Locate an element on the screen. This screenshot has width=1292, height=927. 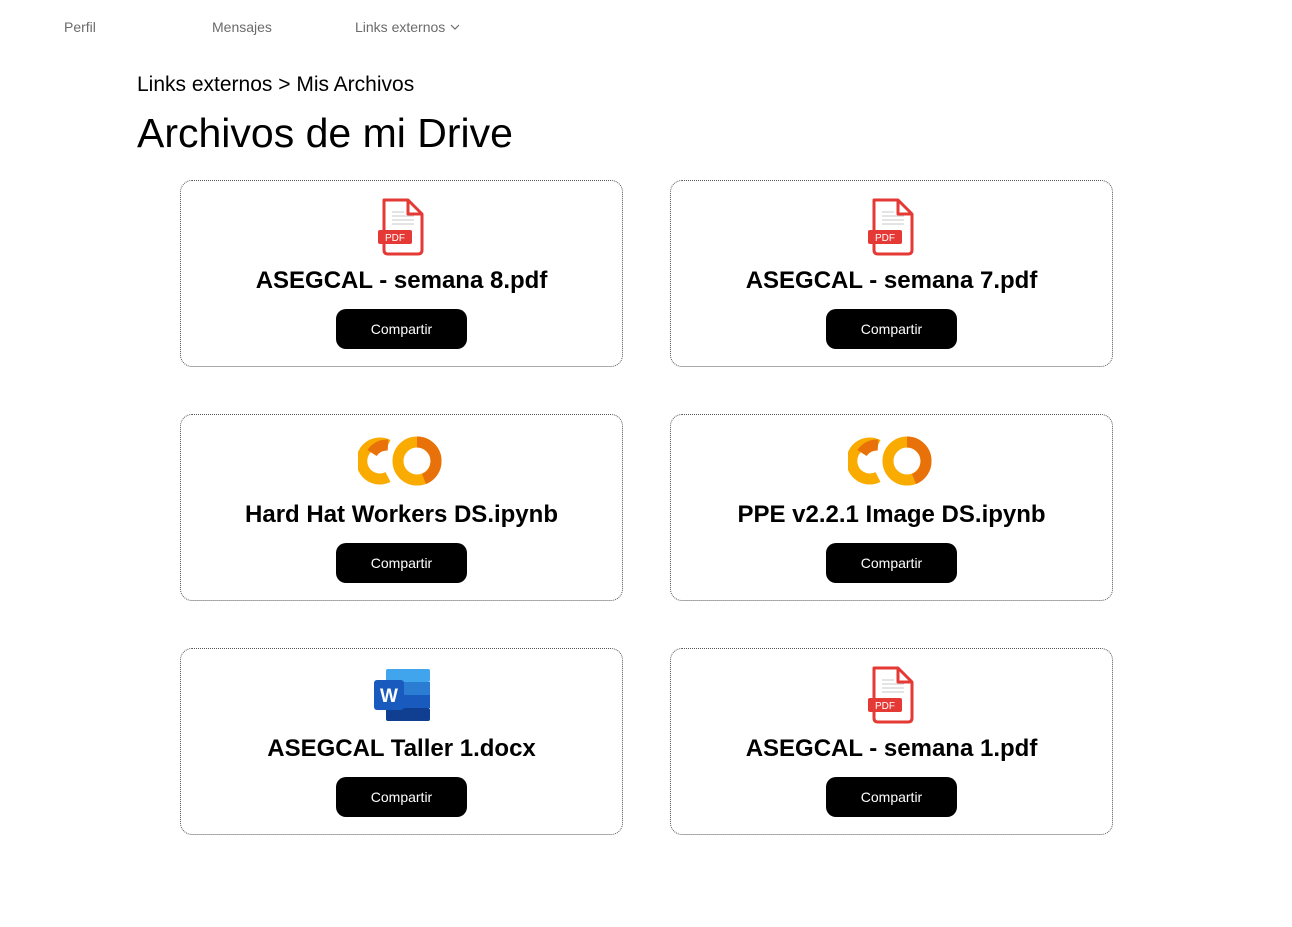
file-name: Hard Hat Workers DS.ipynb is located at coordinates (401, 514).